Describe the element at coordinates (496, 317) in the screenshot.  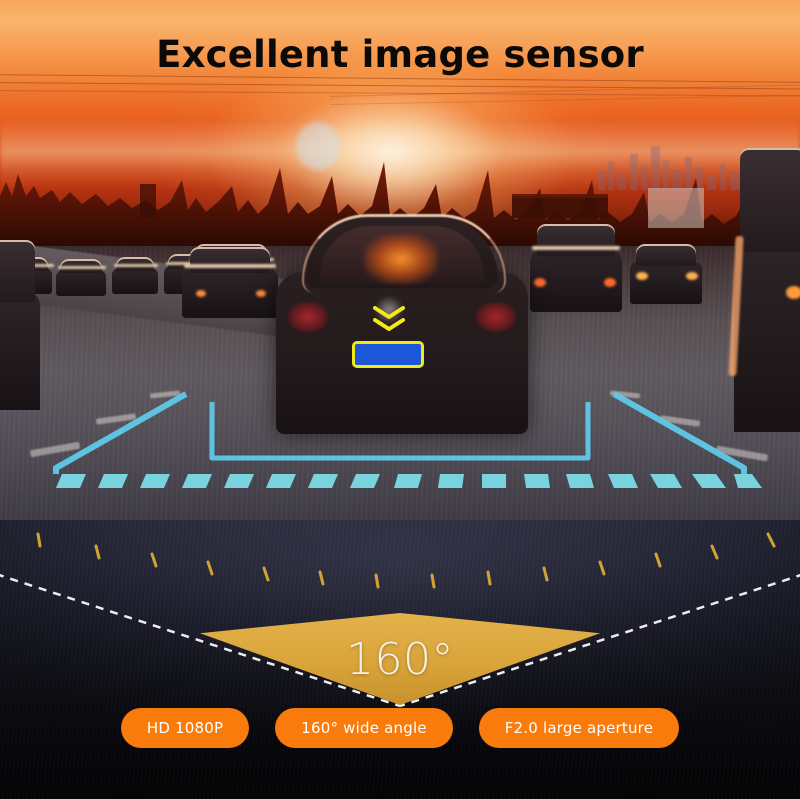
I see `taillight-right` at that location.